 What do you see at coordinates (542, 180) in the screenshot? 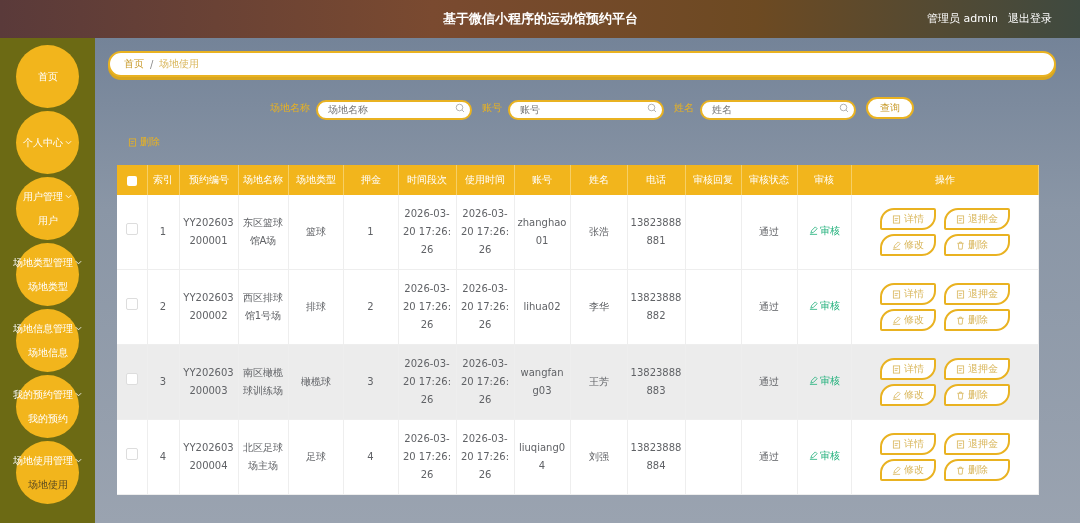
I see `column-header: 账号` at bounding box center [542, 180].